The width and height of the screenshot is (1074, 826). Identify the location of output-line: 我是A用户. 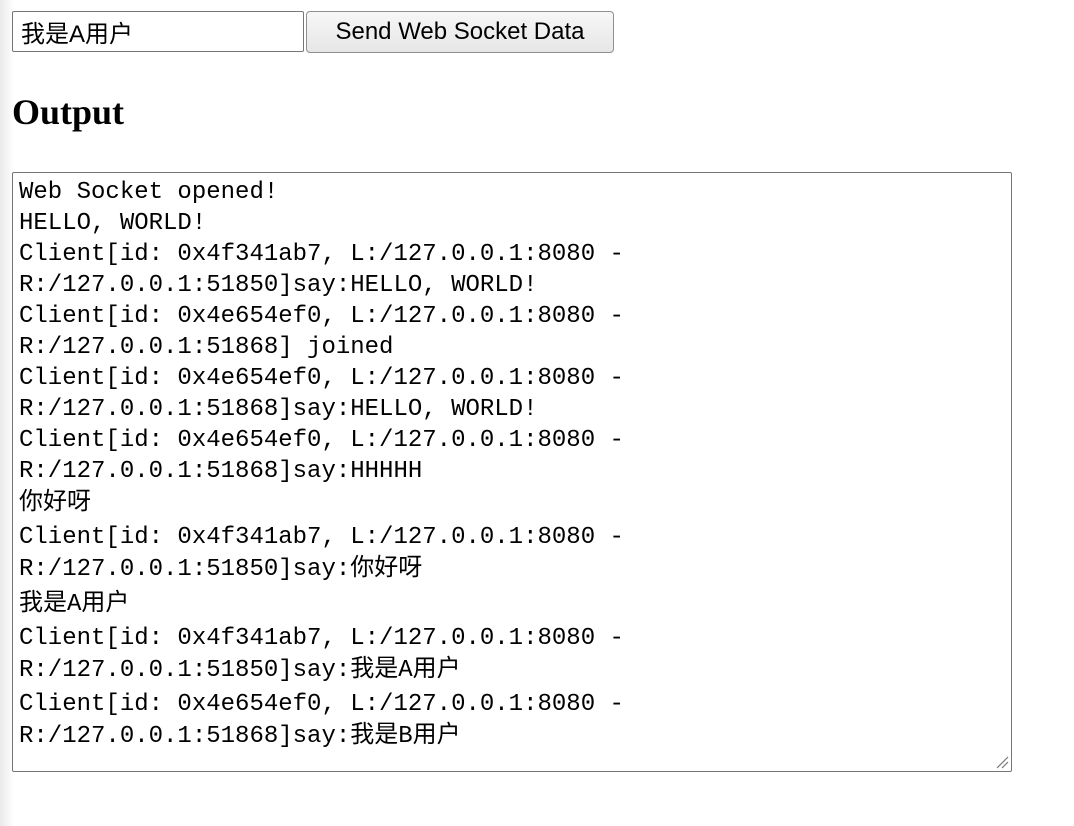
(74, 604).